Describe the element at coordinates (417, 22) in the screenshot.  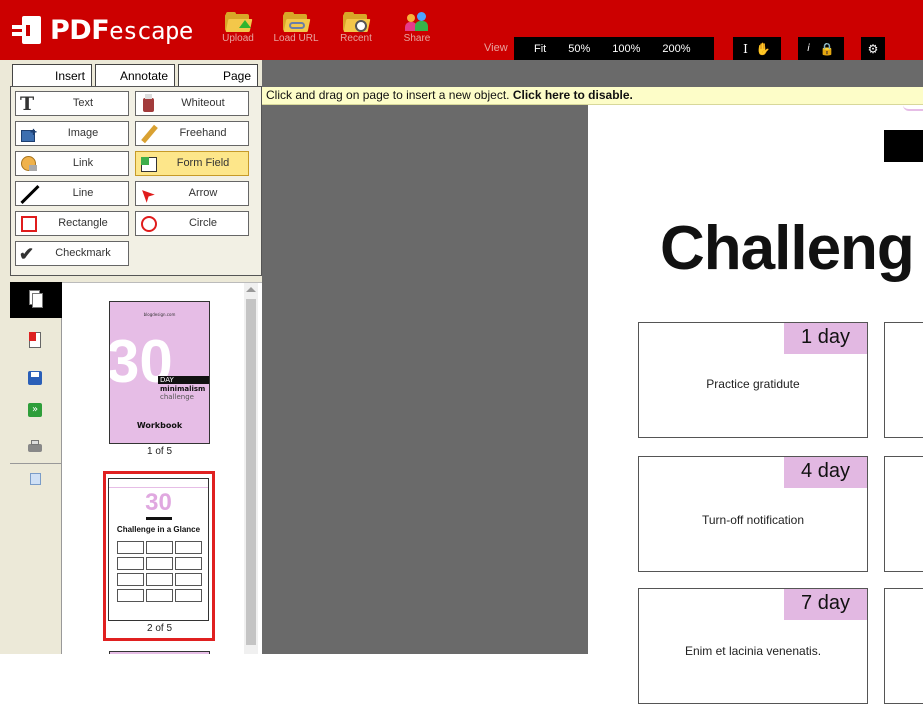
I see `people-icon` at that location.